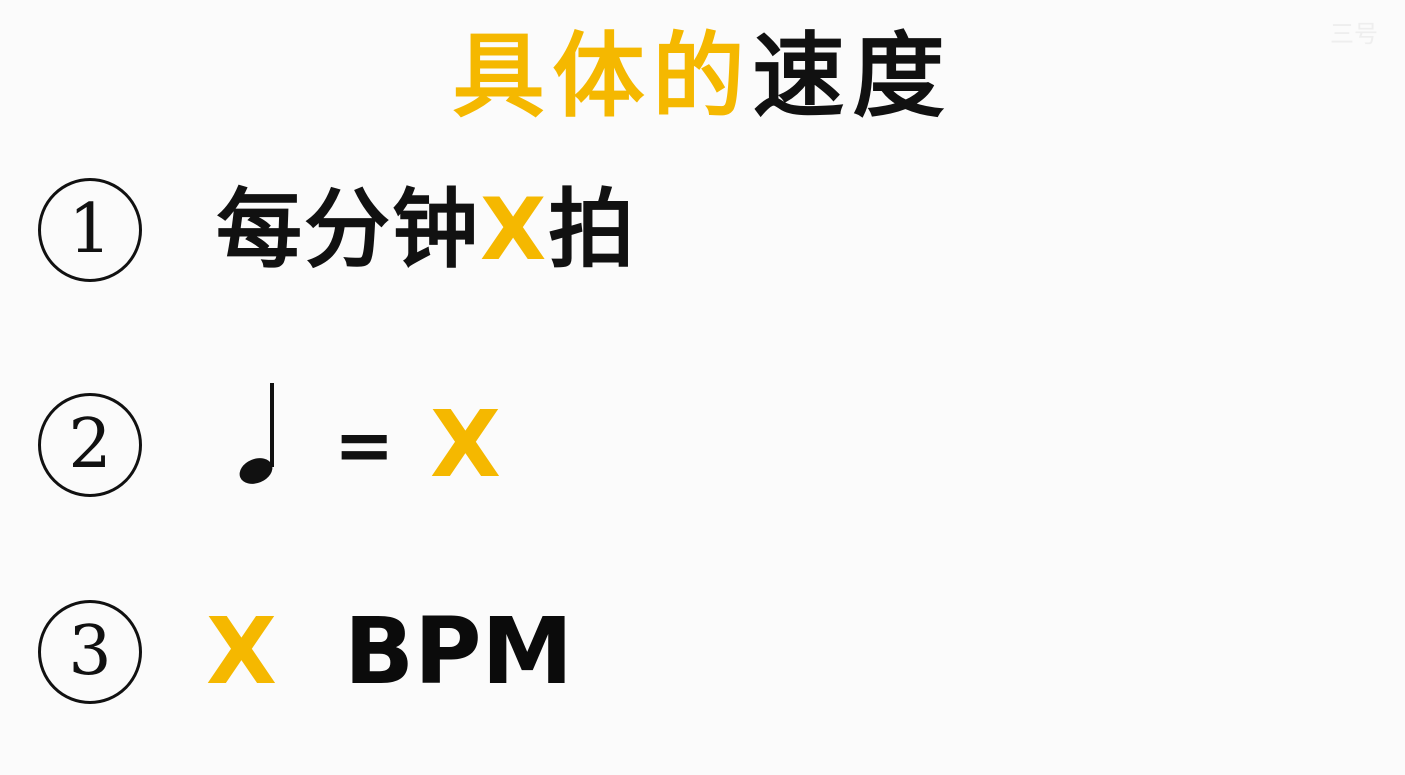 The height and width of the screenshot is (775, 1405). I want to click on slide-title: 具体的速度, so click(702, 77).